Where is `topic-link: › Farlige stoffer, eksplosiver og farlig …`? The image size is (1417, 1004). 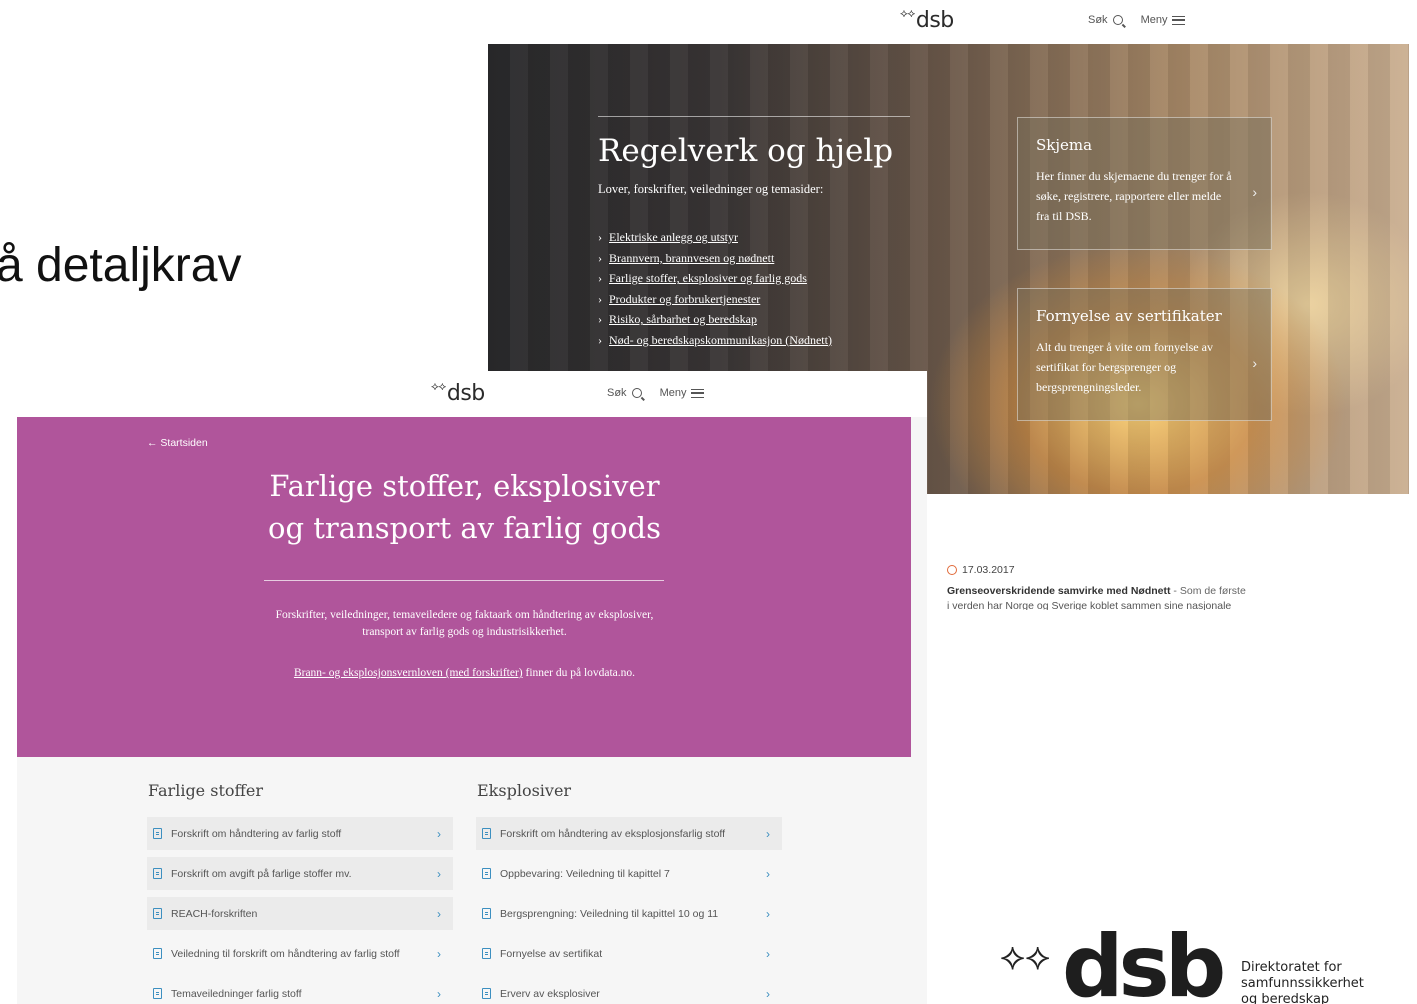 topic-link: › Farlige stoffer, eksplosiver og farlig … is located at coordinates (754, 278).